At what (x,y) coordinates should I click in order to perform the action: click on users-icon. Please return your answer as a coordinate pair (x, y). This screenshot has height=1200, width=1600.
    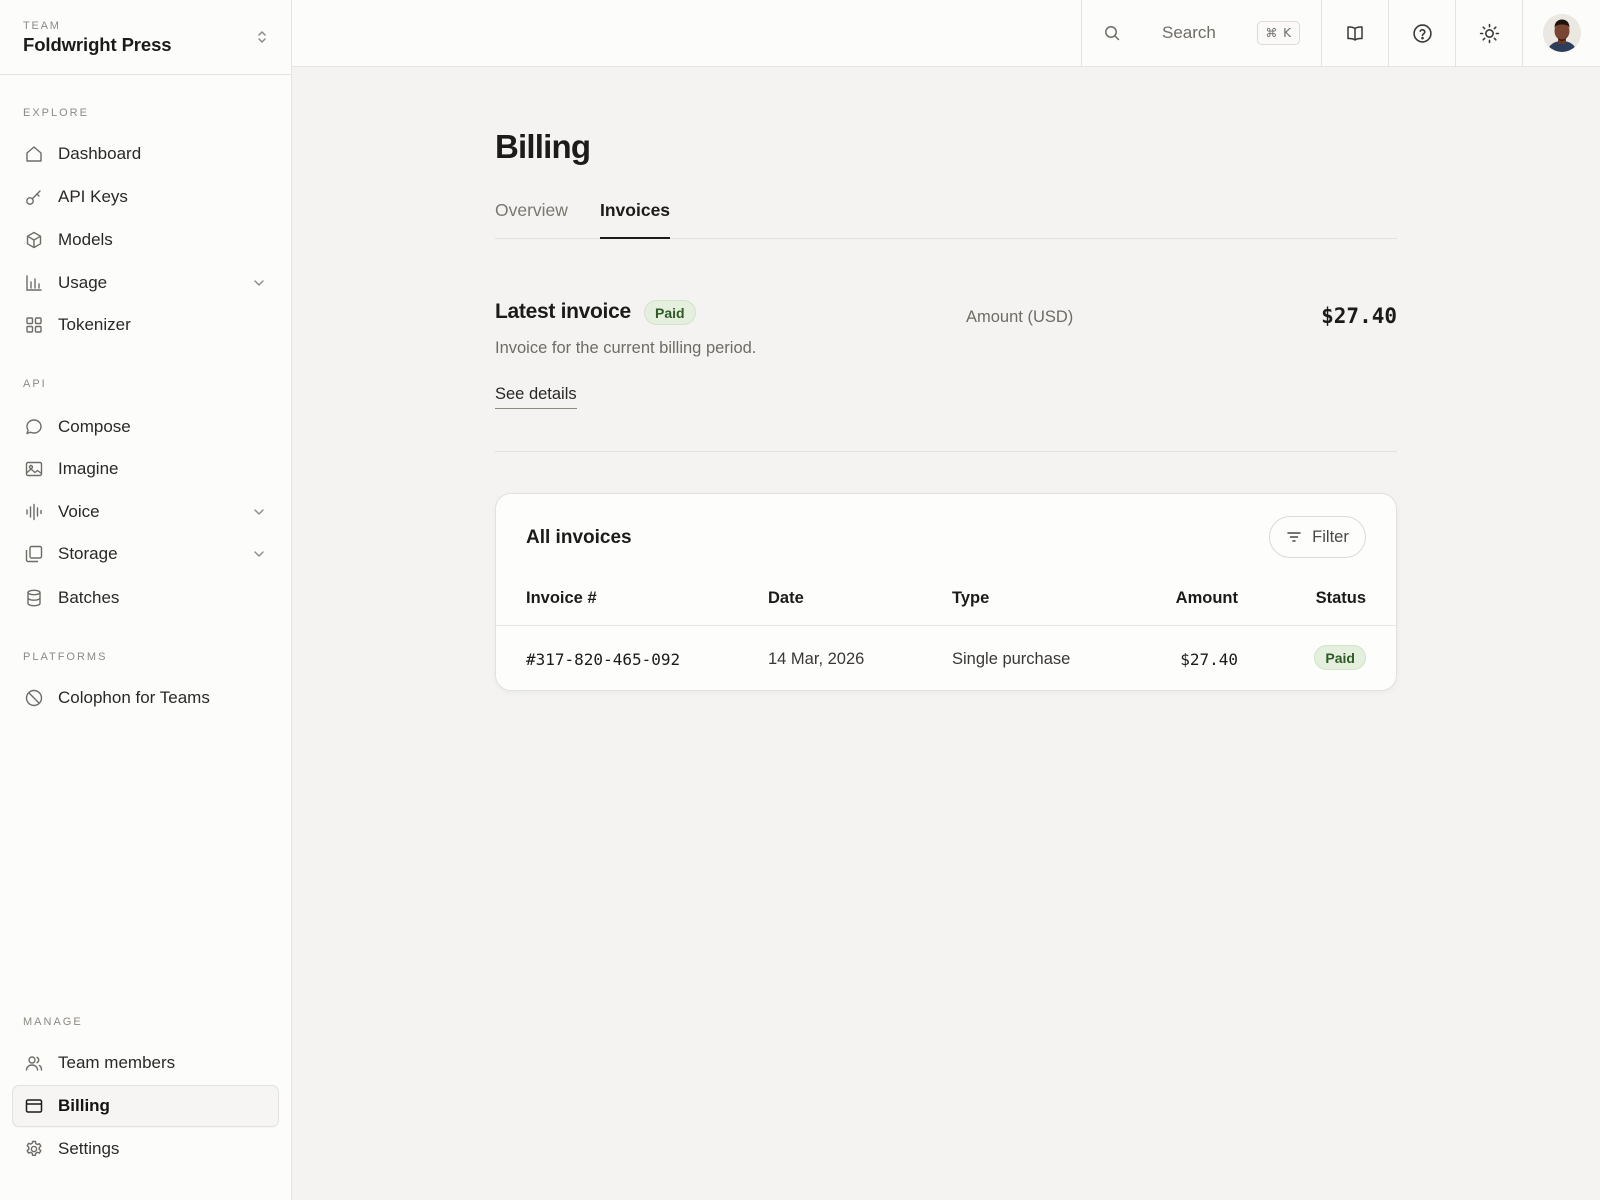
    Looking at the image, I should click on (34, 1063).